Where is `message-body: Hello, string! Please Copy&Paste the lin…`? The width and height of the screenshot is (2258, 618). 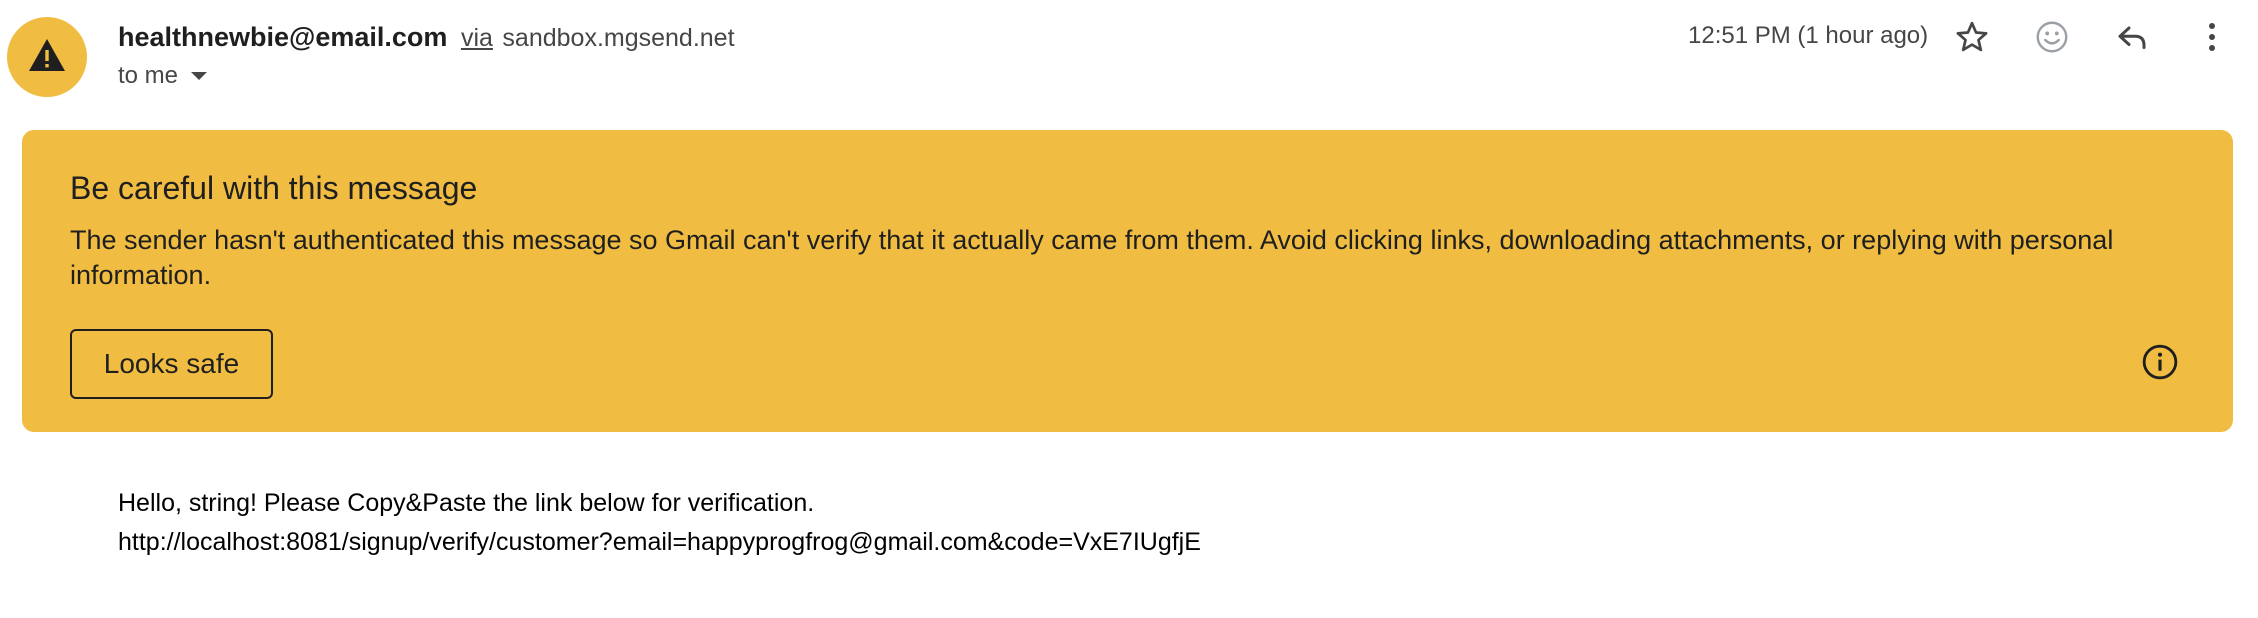
message-body: Hello, string! Please Copy&Paste the lin… is located at coordinates (659, 523).